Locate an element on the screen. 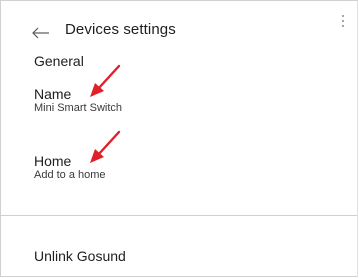 The width and height of the screenshot is (359, 278). back-button is located at coordinates (42, 31).